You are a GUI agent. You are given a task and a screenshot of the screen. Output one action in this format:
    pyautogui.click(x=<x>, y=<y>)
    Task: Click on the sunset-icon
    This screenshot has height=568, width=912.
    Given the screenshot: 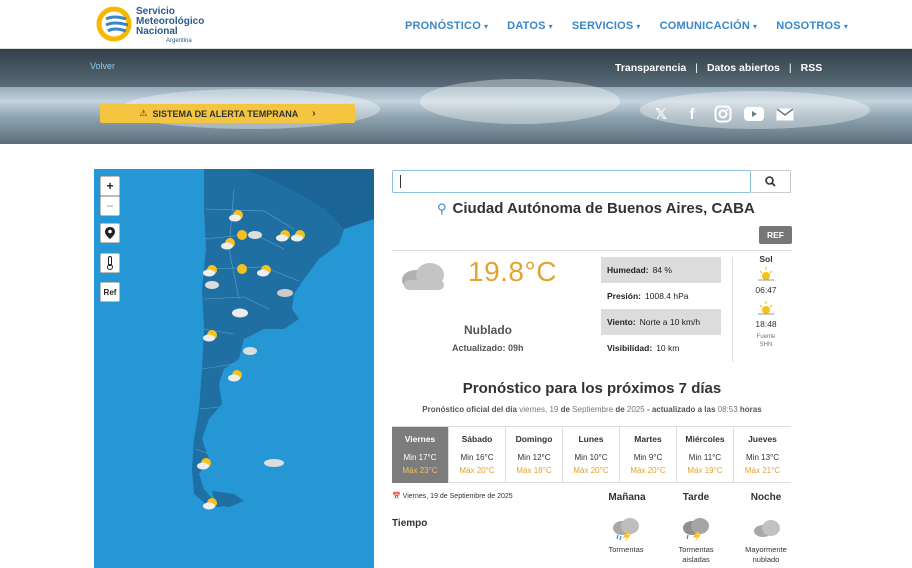 What is the action you would take?
    pyautogui.click(x=766, y=308)
    